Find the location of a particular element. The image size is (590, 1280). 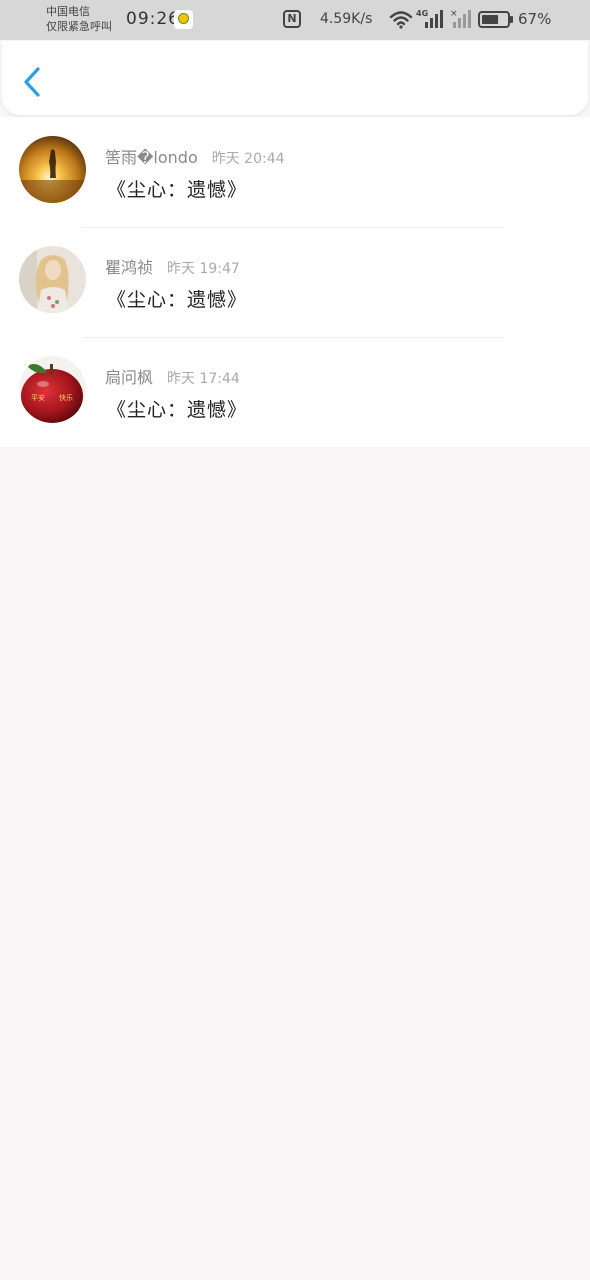

back-button is located at coordinates (33, 82).